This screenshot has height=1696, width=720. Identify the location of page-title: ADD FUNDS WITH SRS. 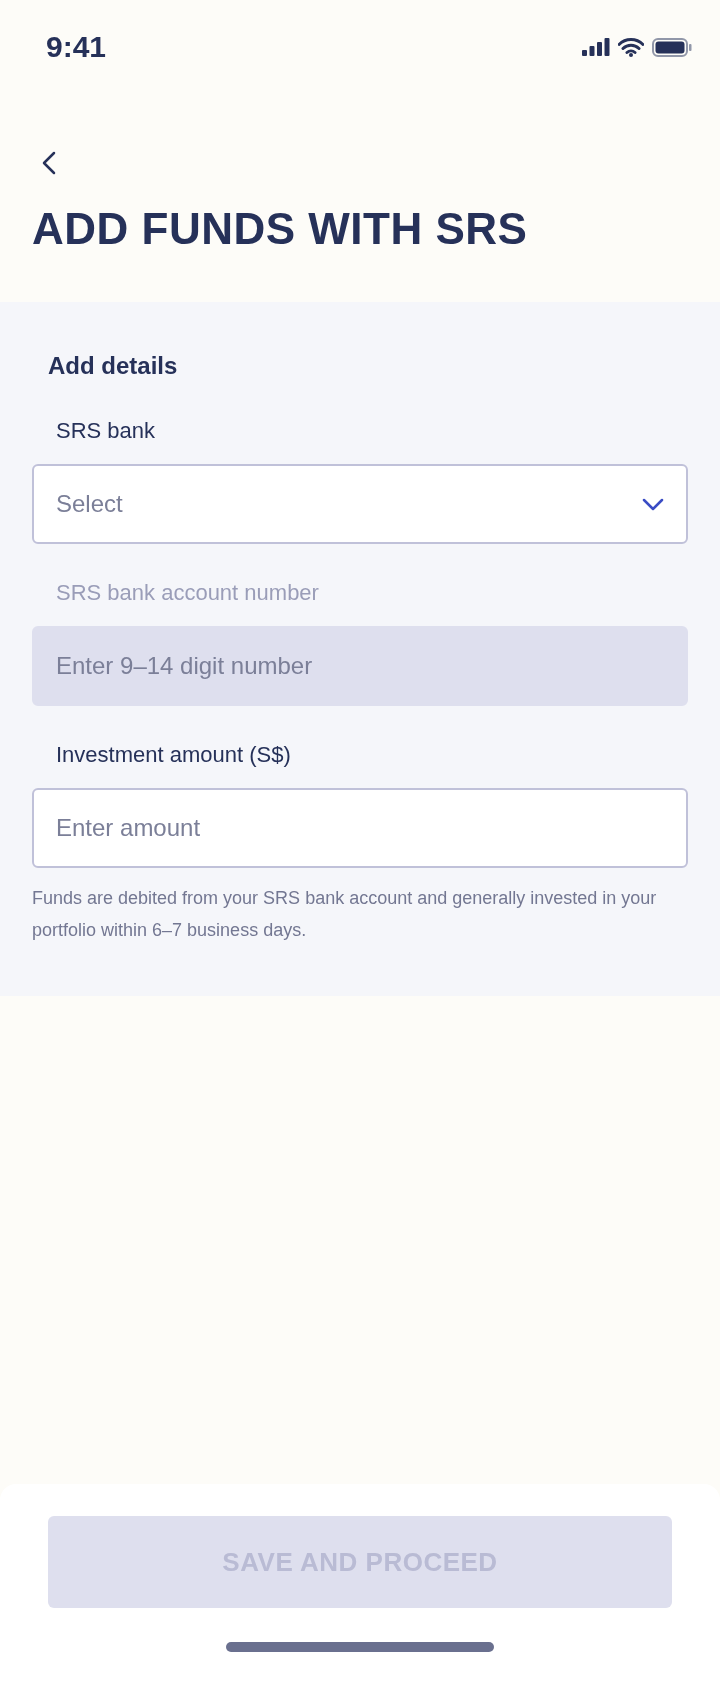
(280, 229).